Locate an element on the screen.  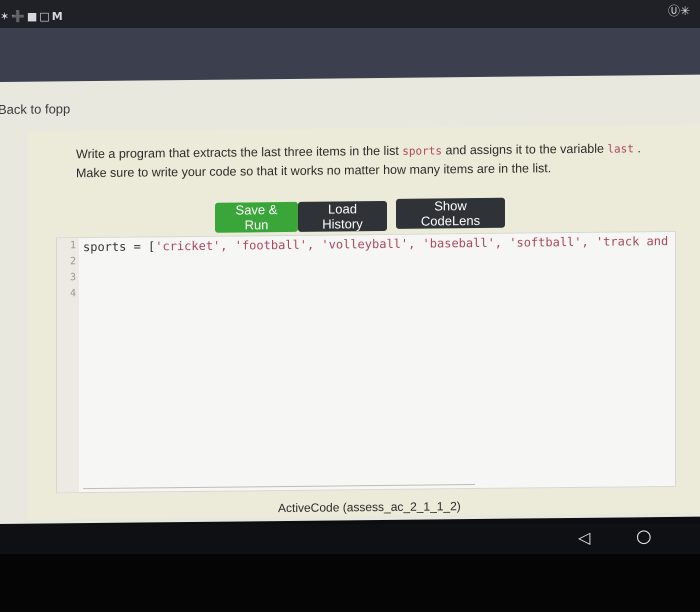
code-token: sports = [ is located at coordinates (119, 247).